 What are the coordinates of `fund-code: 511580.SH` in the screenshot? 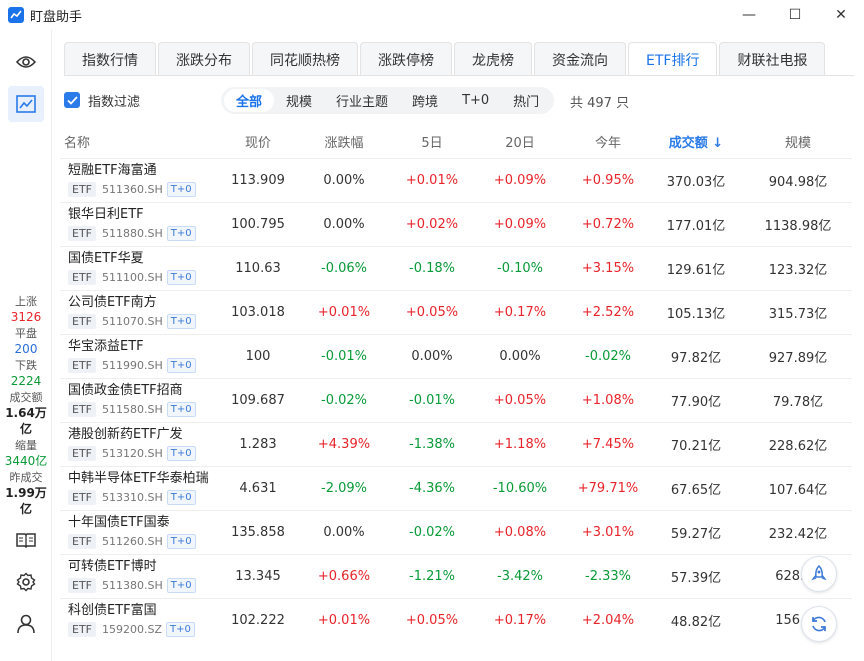 It's located at (132, 409).